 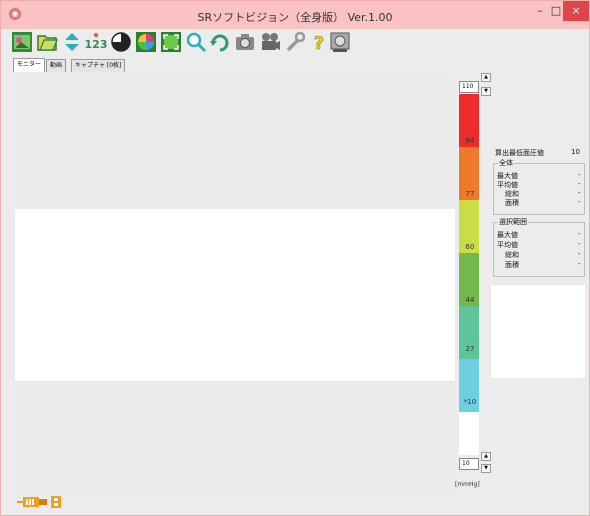 I want to click on overall-max-value: -, so click(x=579, y=175).